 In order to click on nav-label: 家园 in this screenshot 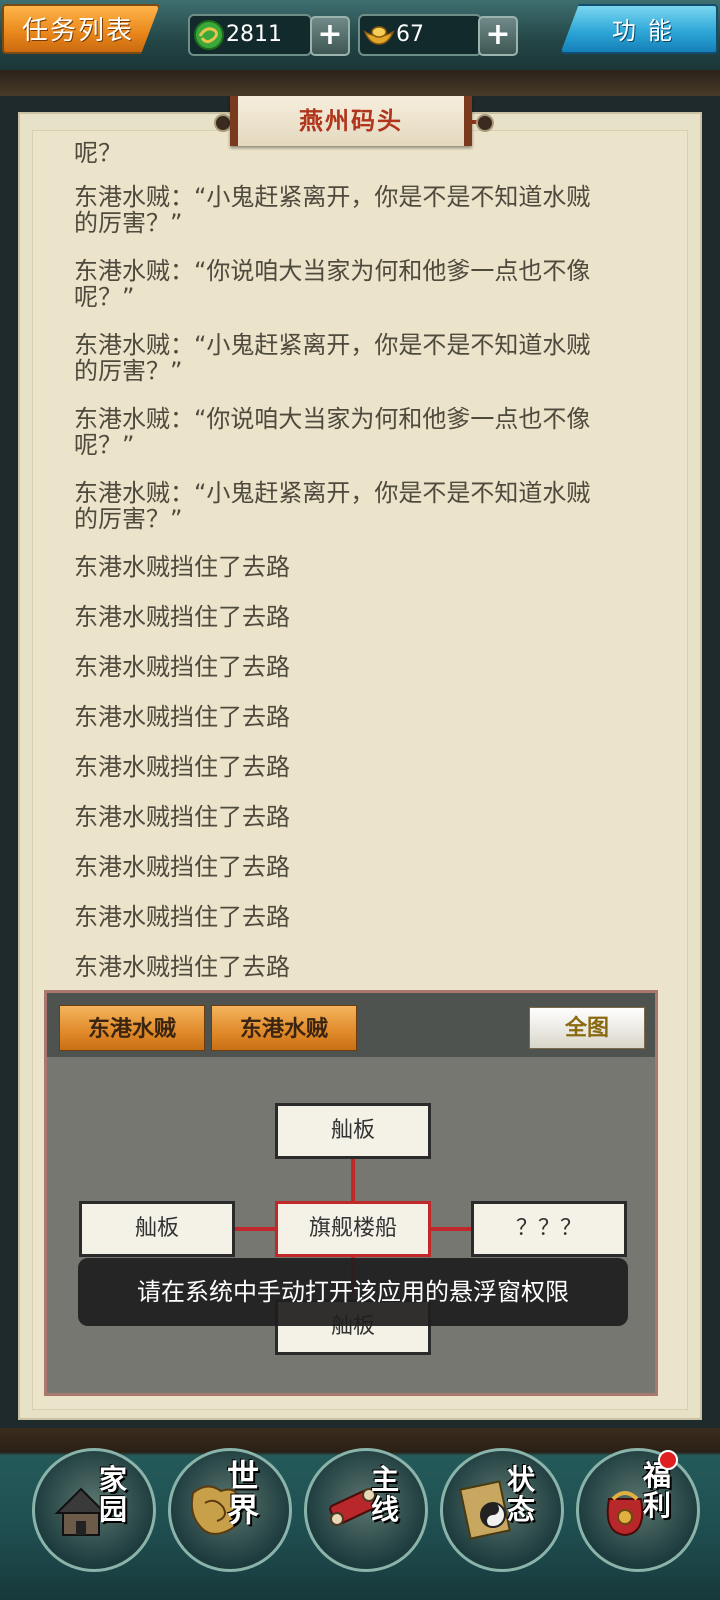, I will do `click(113, 1494)`.